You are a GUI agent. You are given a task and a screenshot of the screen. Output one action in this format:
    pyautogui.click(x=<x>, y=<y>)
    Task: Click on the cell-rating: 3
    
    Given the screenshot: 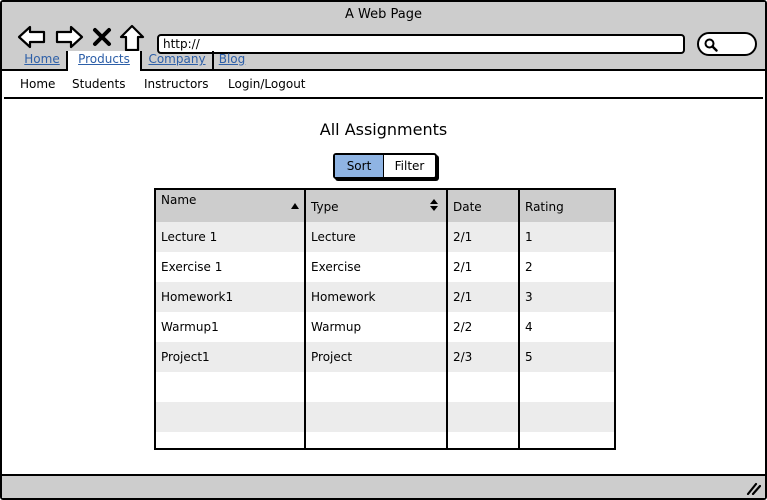 What is the action you would take?
    pyautogui.click(x=529, y=297)
    